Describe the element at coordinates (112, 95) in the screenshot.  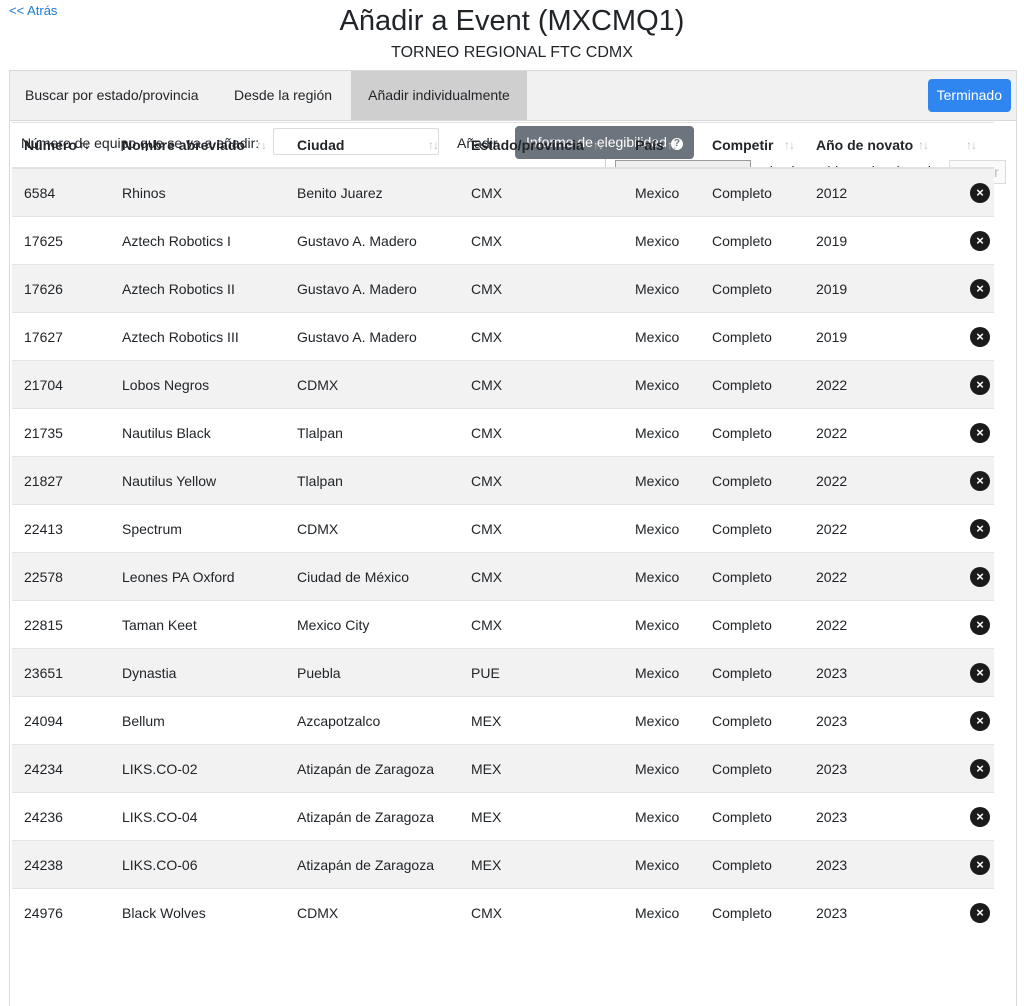
I see `tab-search-by-state: Buscar por estado/provincia` at that location.